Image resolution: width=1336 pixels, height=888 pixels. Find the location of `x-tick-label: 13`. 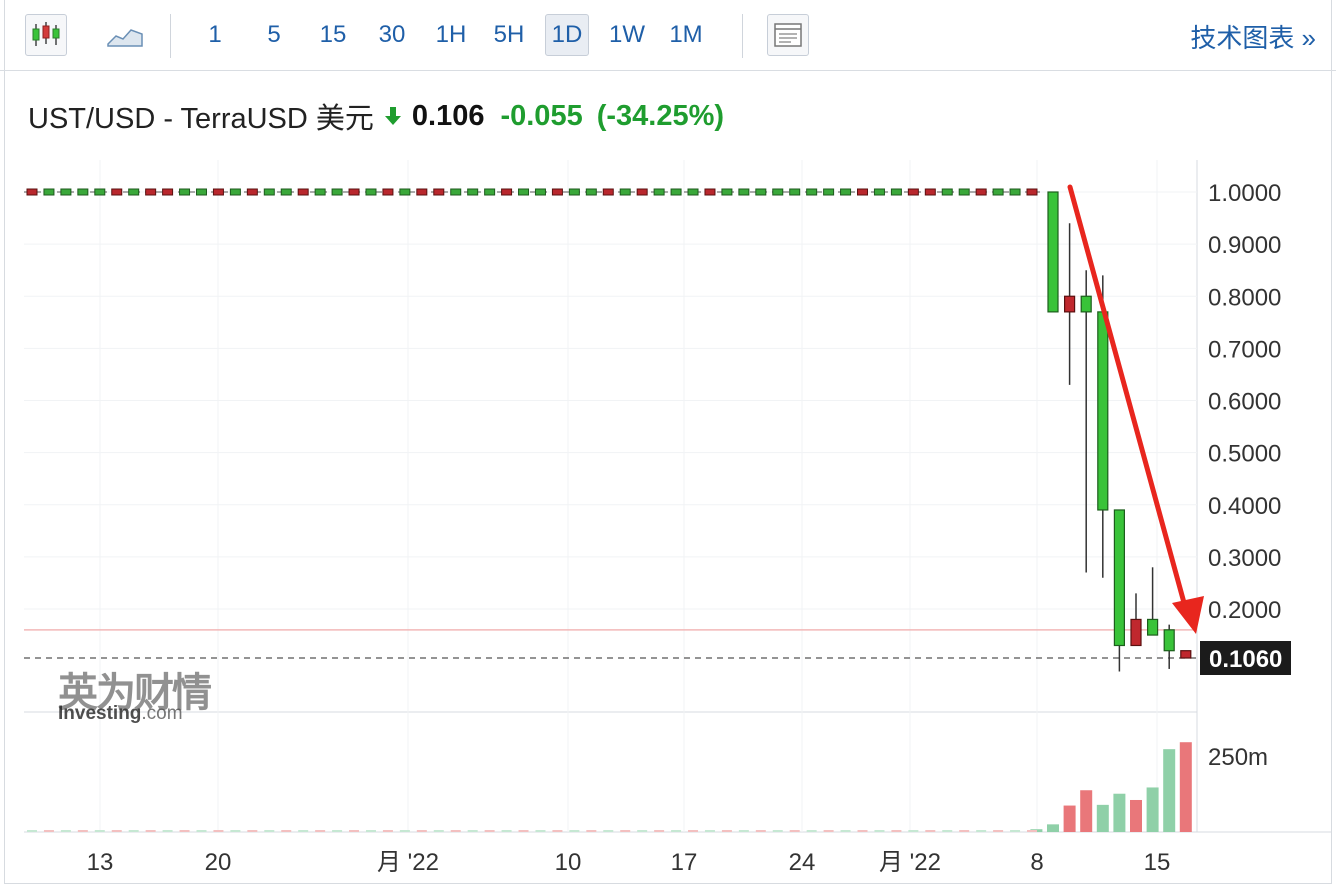

x-tick-label: 13 is located at coordinates (100, 862).